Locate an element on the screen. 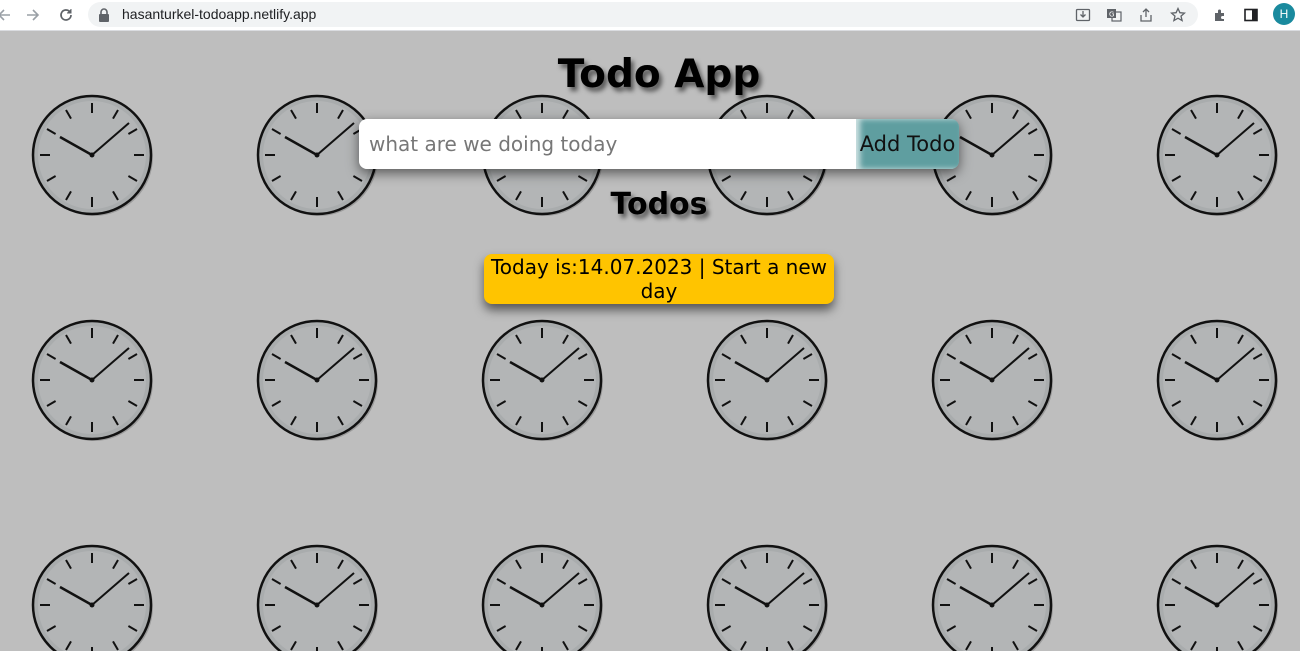 The width and height of the screenshot is (1300, 651). lock-icon is located at coordinates (104, 16).